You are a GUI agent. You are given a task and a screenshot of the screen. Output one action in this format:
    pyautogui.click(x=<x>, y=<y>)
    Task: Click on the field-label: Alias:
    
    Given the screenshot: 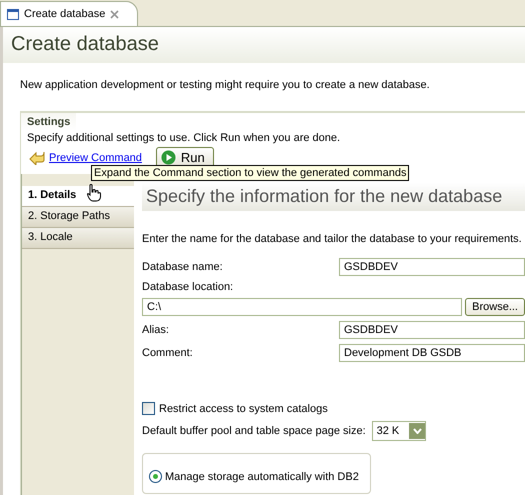 What is the action you would take?
    pyautogui.click(x=156, y=330)
    